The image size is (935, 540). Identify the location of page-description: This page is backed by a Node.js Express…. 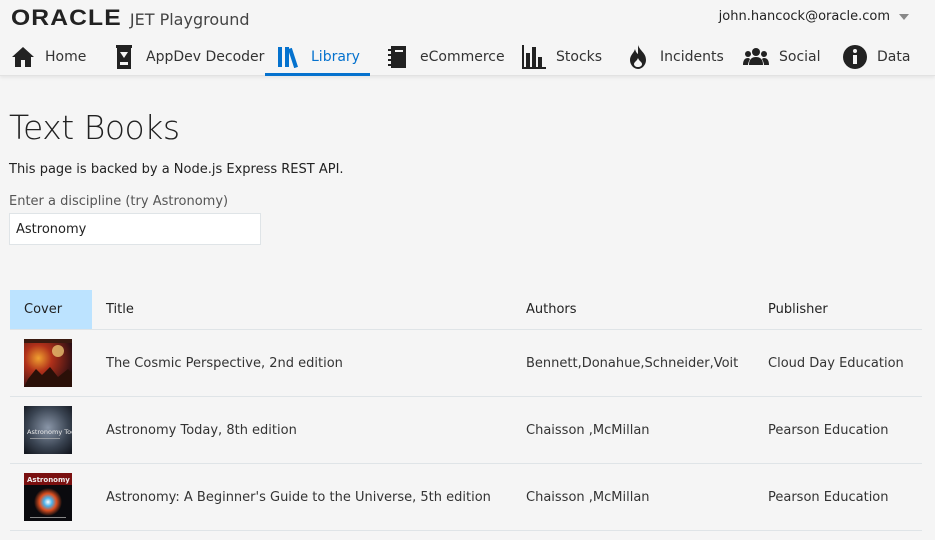
(176, 169).